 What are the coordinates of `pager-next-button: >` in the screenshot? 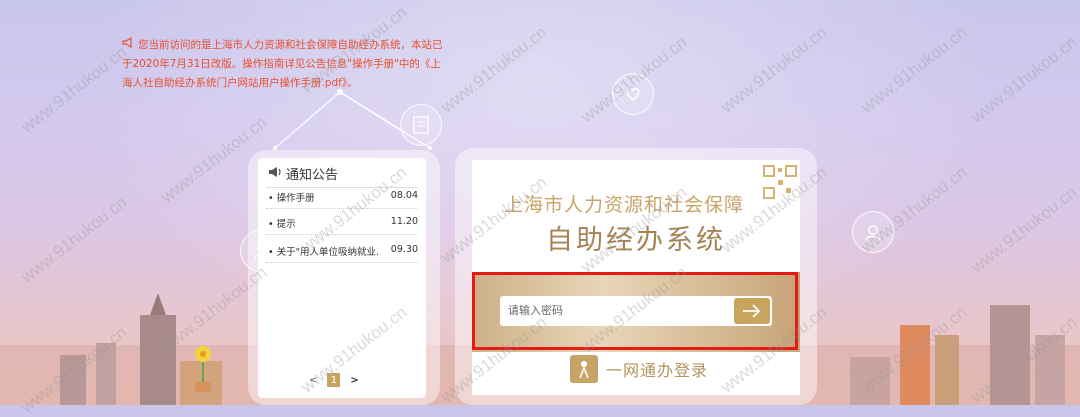 It's located at (354, 380).